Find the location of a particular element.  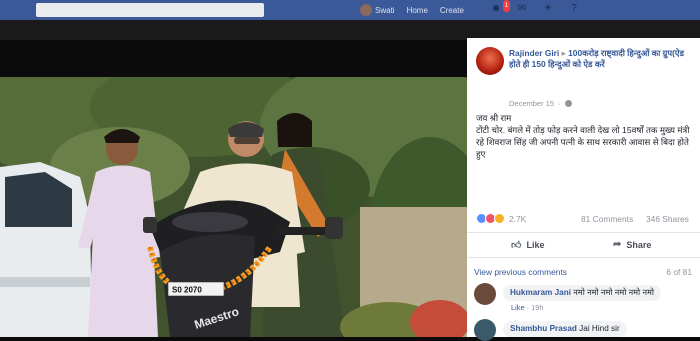

post-date: December 15 is located at coordinates (531, 103).